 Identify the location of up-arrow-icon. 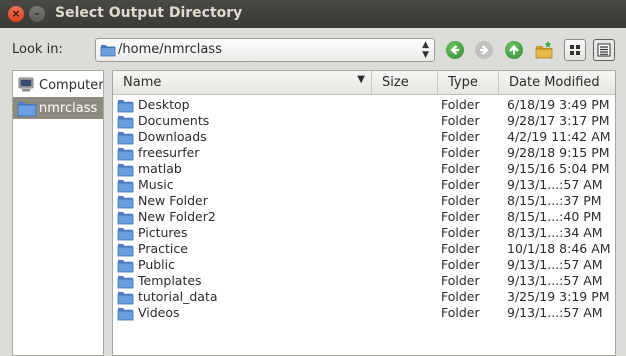
(514, 50).